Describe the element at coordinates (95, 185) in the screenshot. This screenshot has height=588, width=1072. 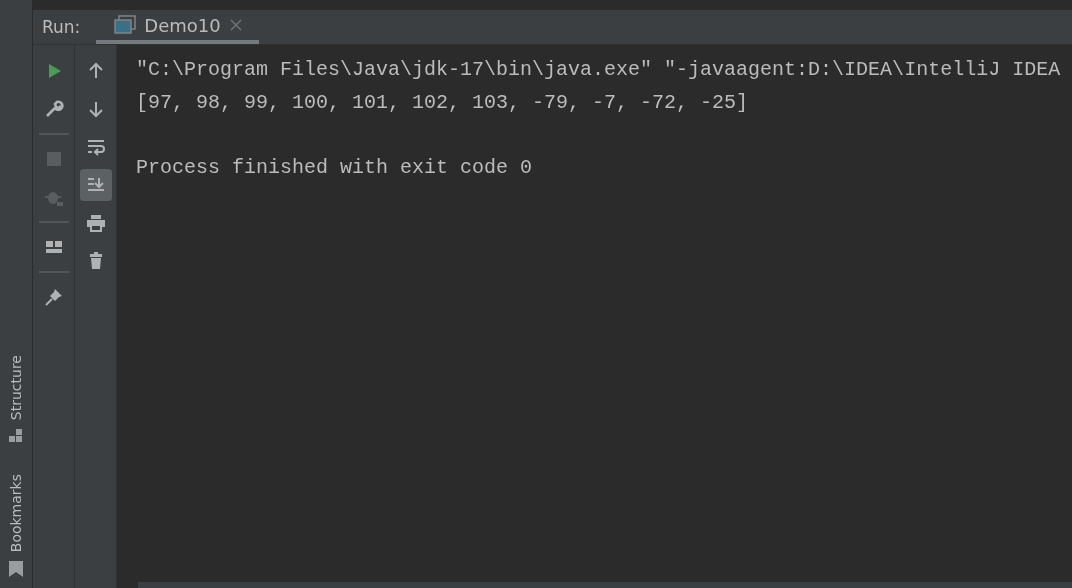
I see `toolbar-button` at that location.